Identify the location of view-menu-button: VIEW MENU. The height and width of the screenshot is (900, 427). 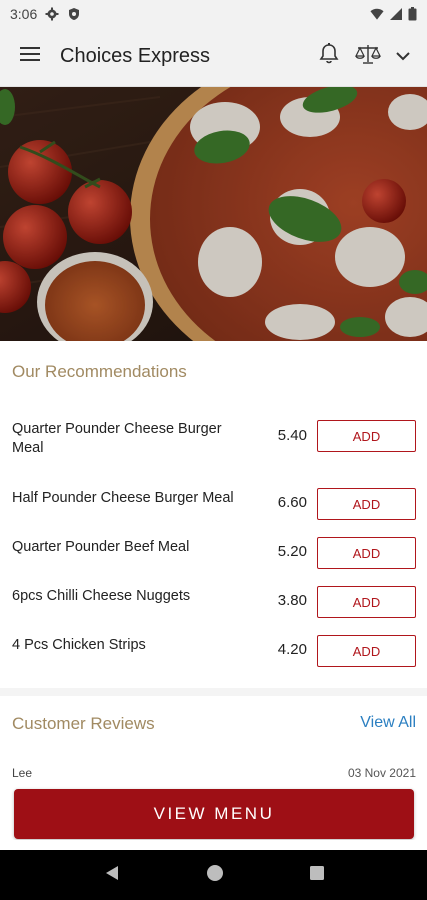
(214, 814).